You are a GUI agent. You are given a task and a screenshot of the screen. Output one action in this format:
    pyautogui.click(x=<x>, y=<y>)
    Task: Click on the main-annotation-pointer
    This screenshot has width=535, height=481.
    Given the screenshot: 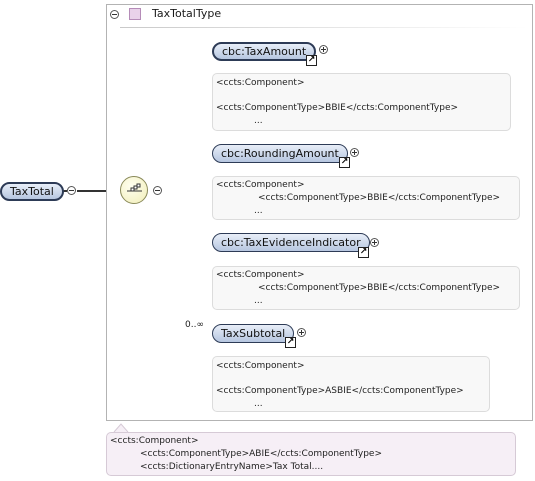 What is the action you would take?
    pyautogui.click(x=121, y=428)
    